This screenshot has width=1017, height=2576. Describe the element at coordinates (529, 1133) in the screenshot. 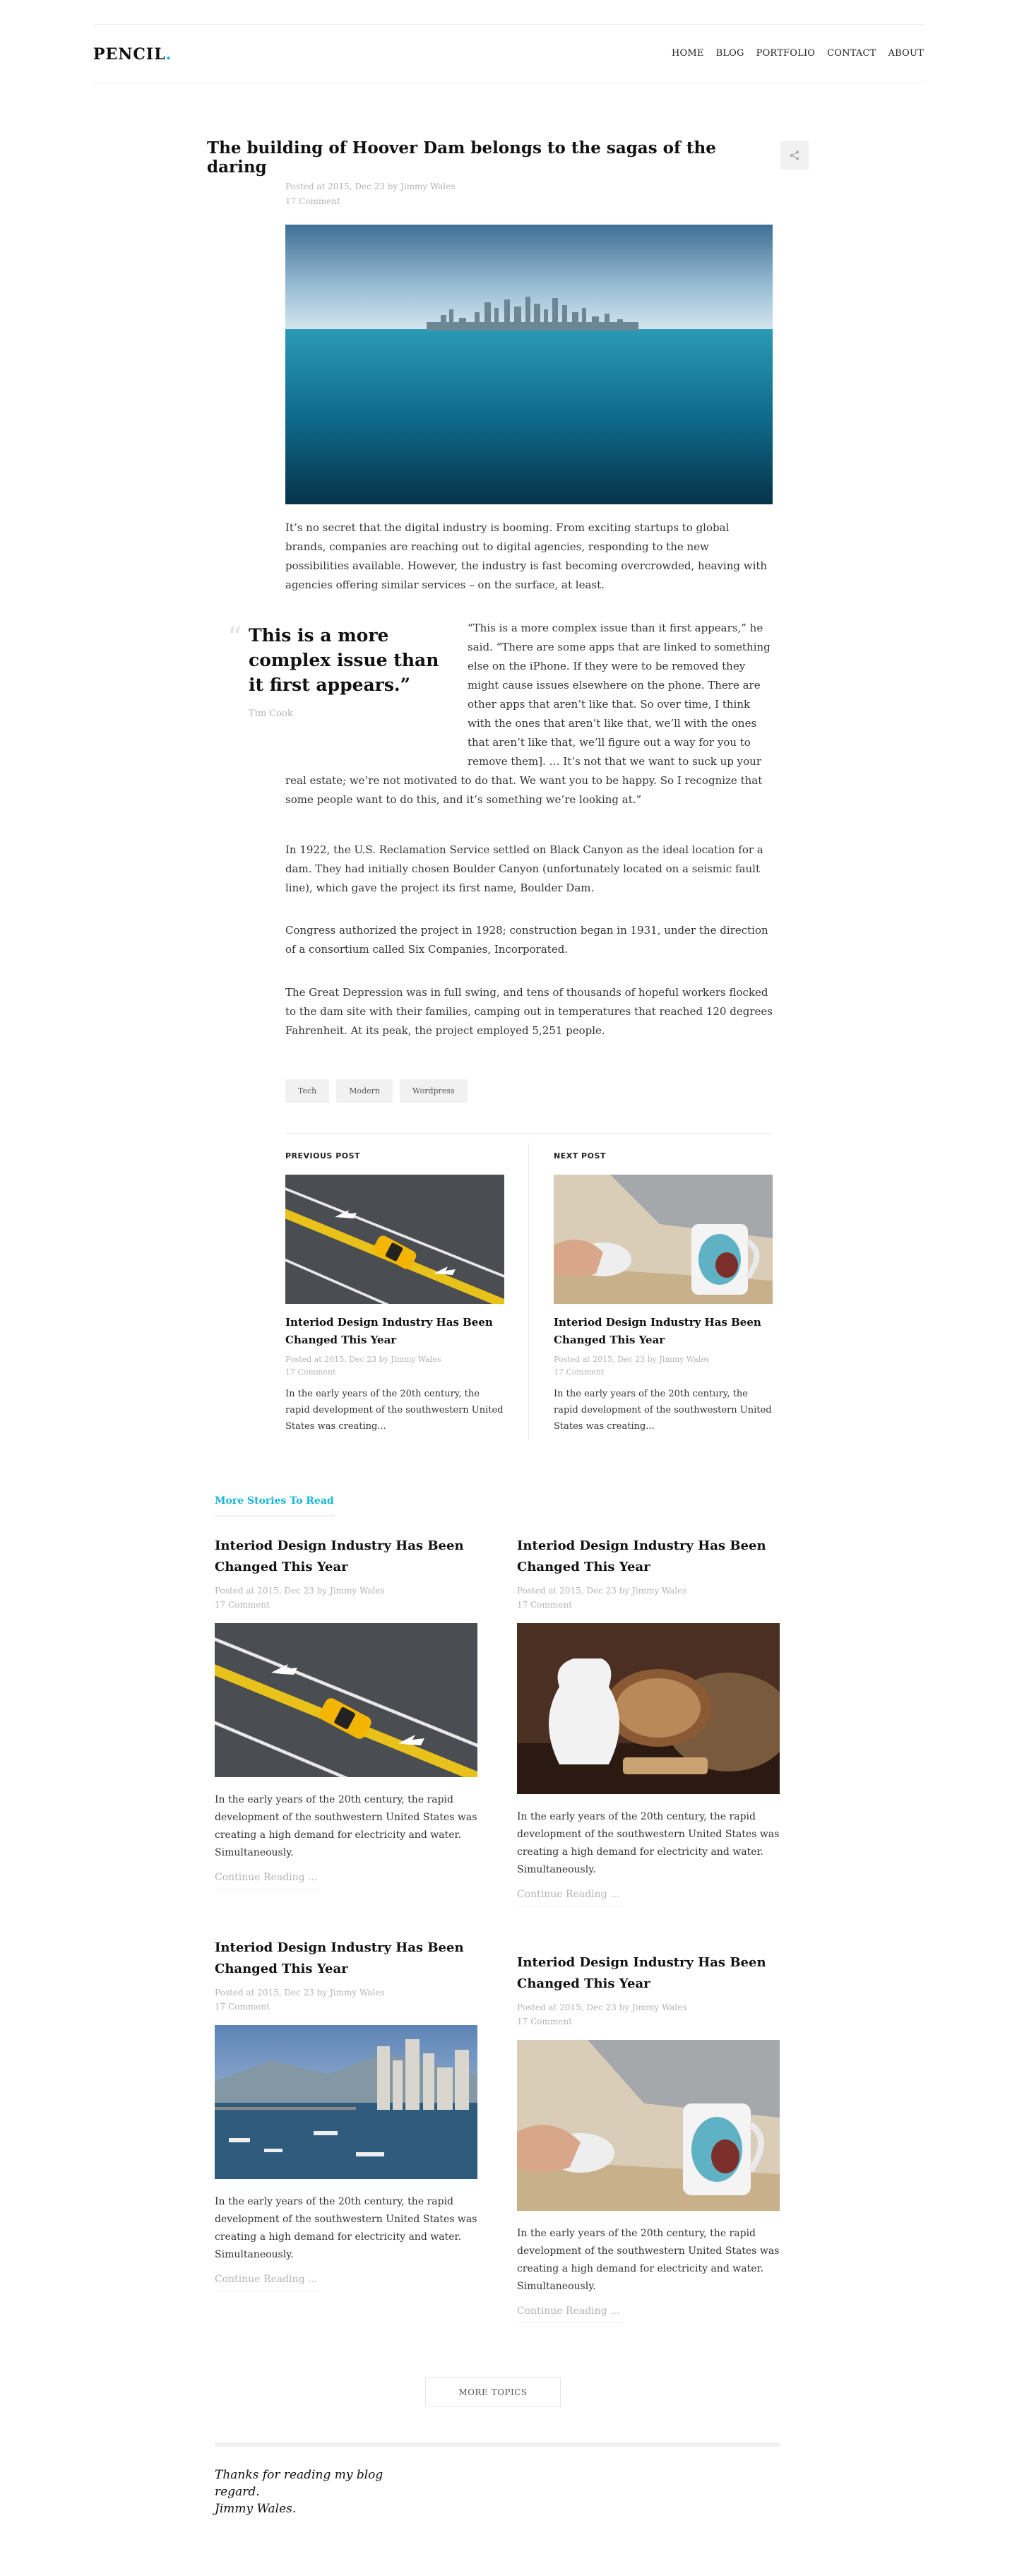

I see `post-nav-divider` at that location.